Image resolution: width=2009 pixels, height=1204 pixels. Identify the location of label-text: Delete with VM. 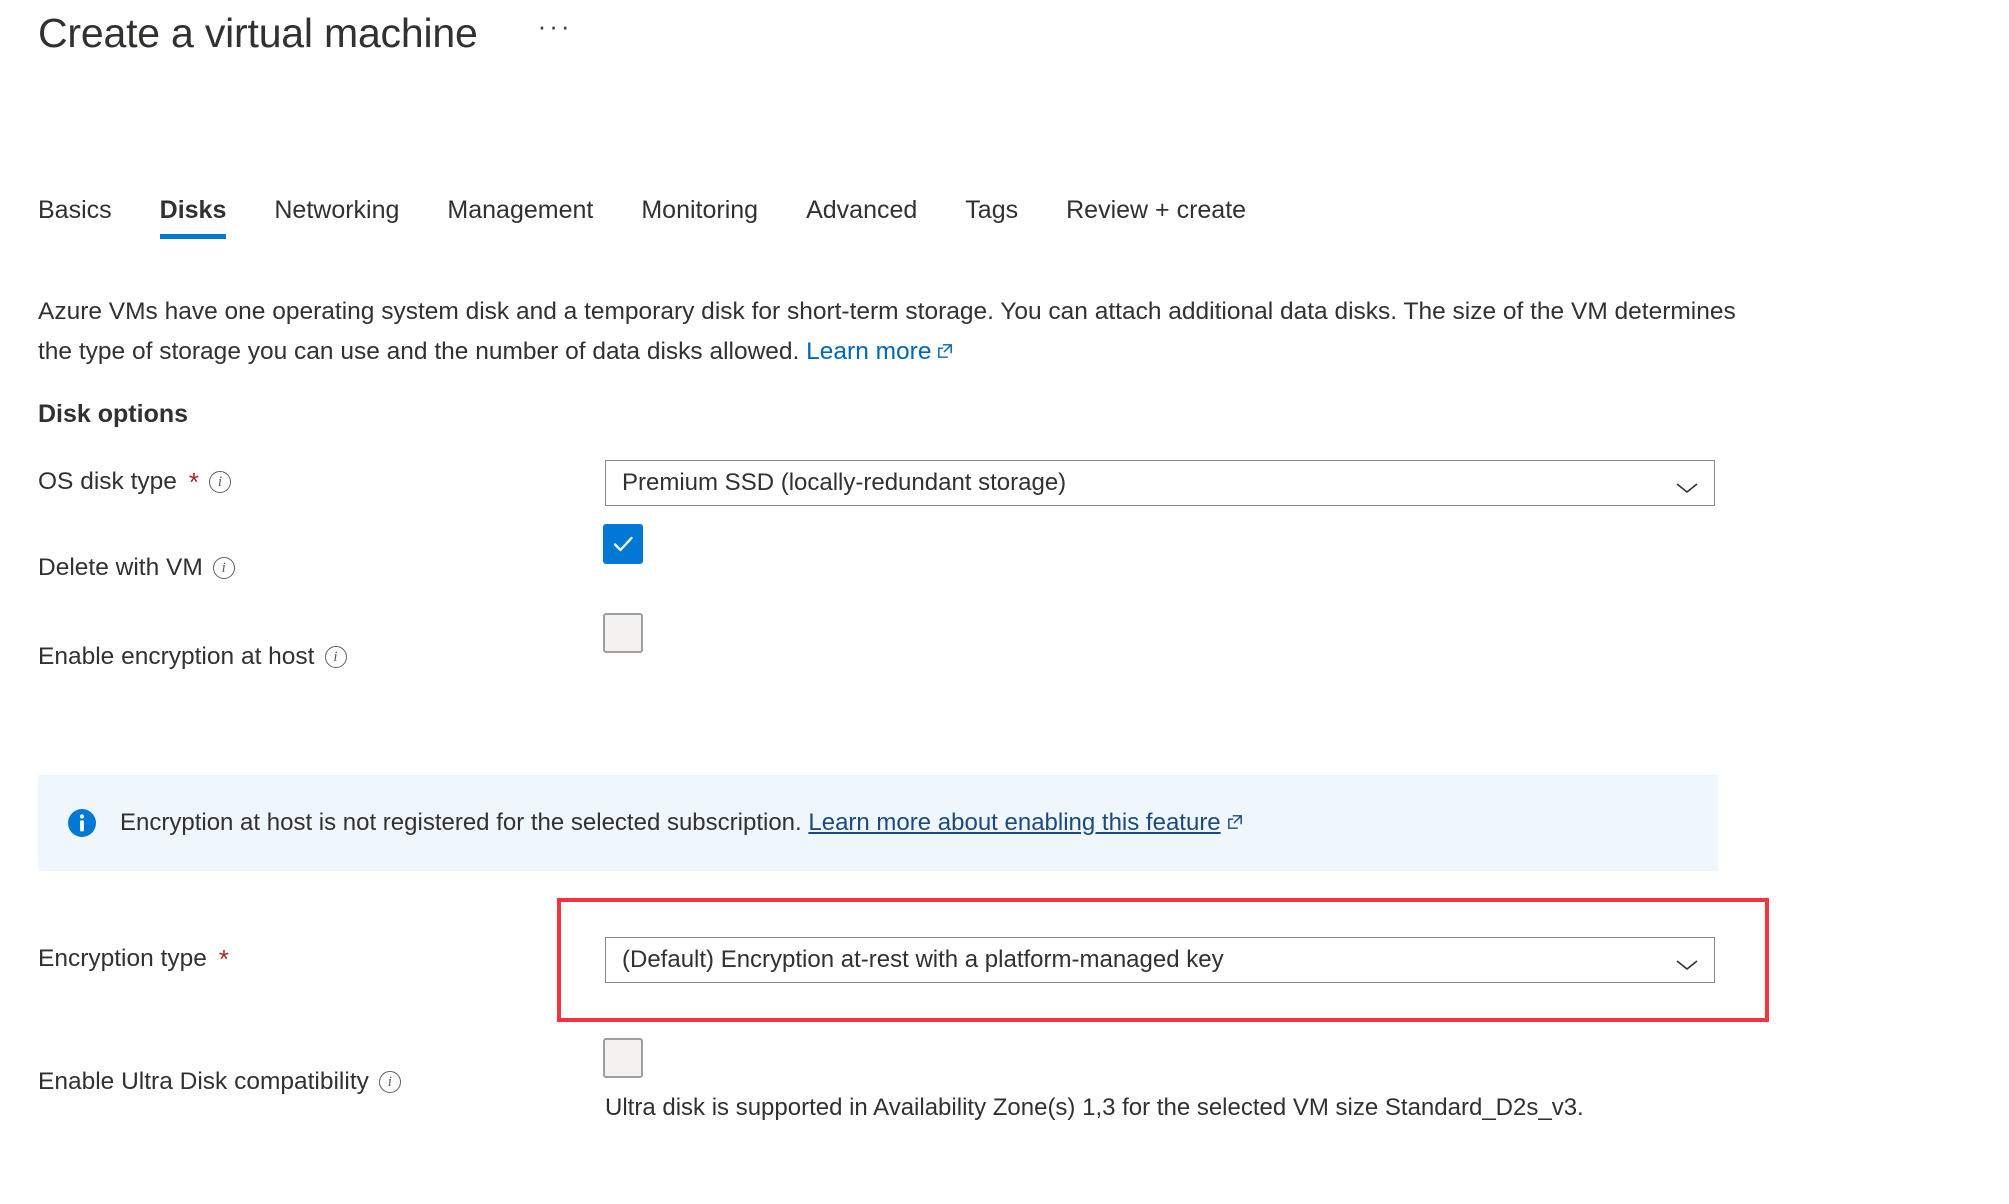
(120, 567).